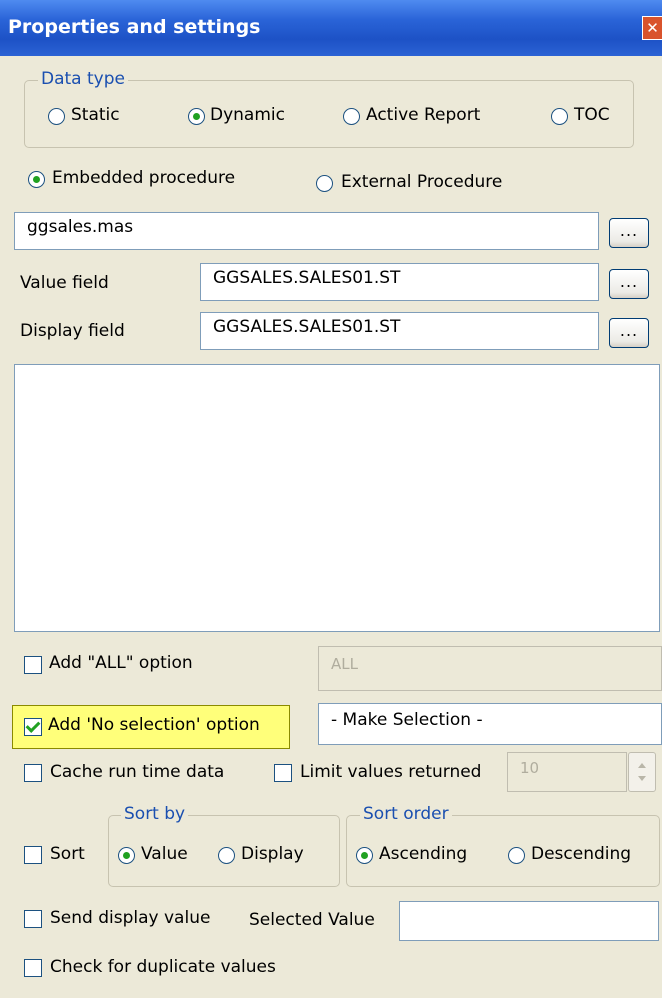 The height and width of the screenshot is (998, 662). I want to click on radio-active-report-label: Active Report, so click(423, 115).